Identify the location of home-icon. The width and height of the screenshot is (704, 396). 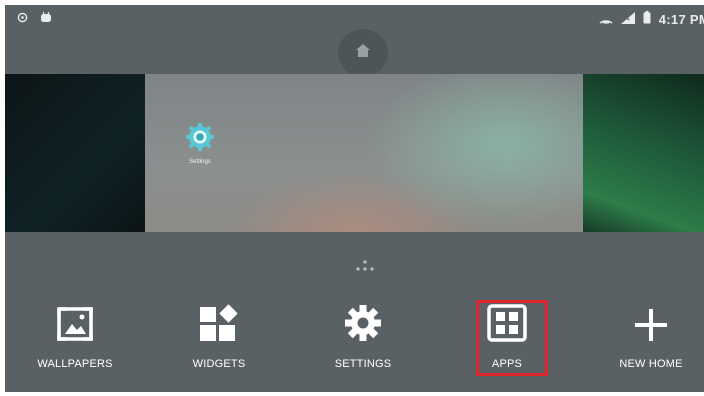
(363, 53).